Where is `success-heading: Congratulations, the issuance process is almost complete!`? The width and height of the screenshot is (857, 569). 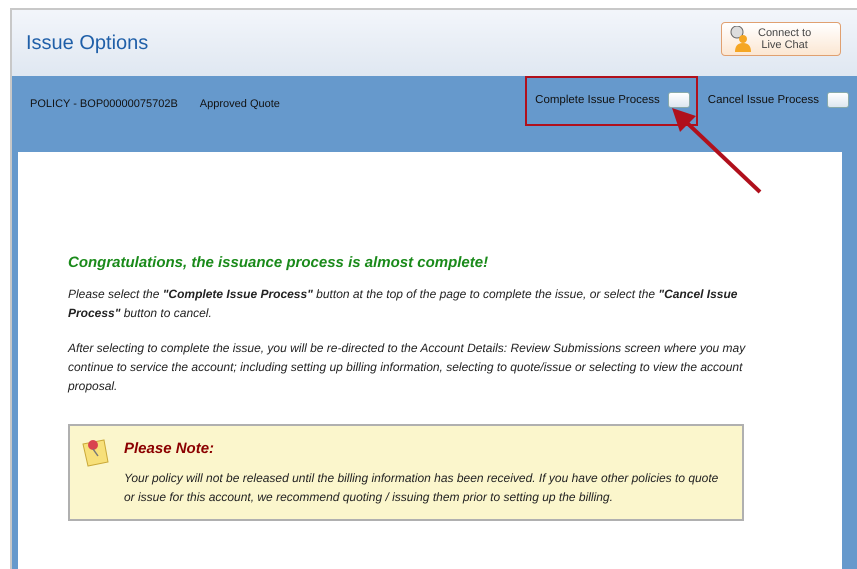 success-heading: Congratulations, the issuance process is almost complete! is located at coordinates (279, 262).